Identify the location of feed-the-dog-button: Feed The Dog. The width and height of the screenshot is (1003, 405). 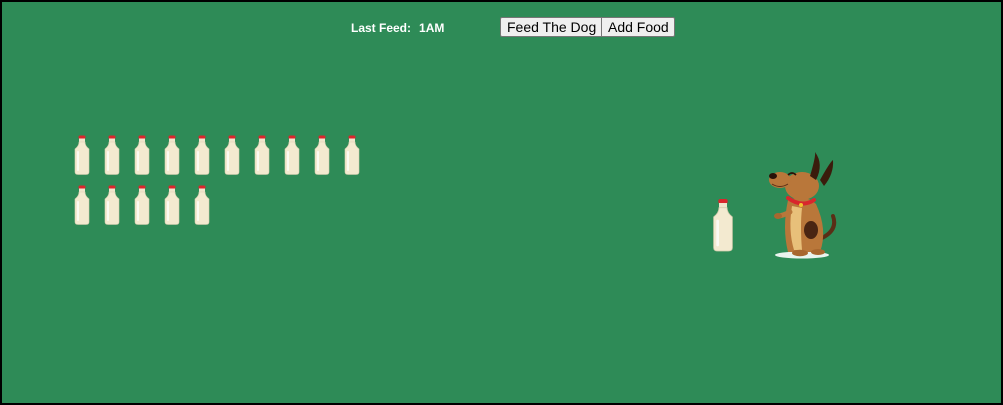
(551, 27).